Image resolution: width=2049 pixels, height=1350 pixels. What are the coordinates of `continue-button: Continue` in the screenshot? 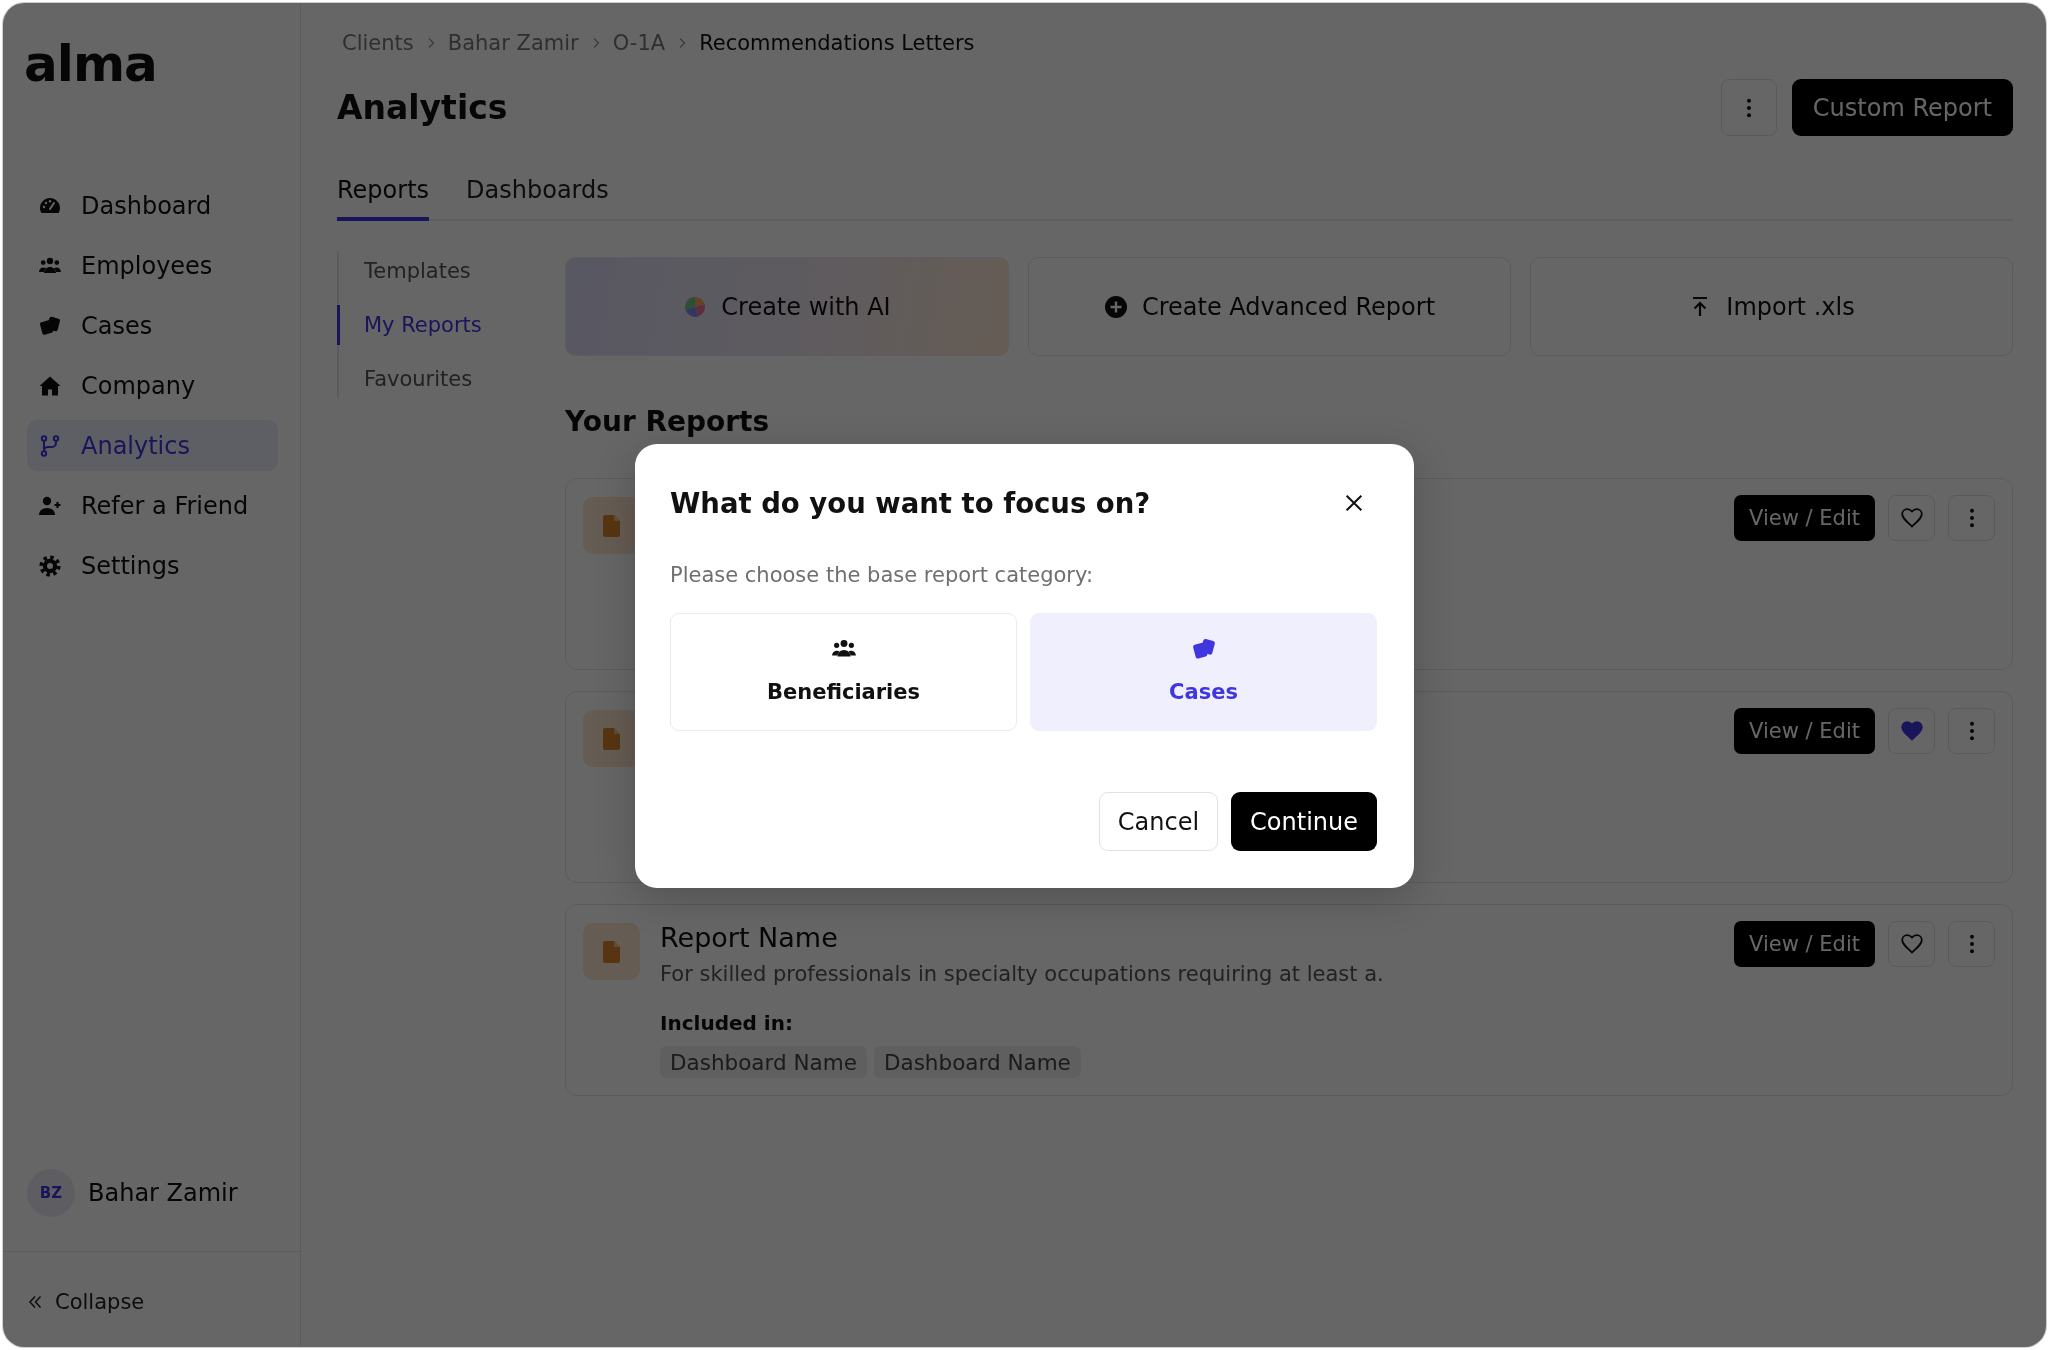 It's located at (1304, 821).